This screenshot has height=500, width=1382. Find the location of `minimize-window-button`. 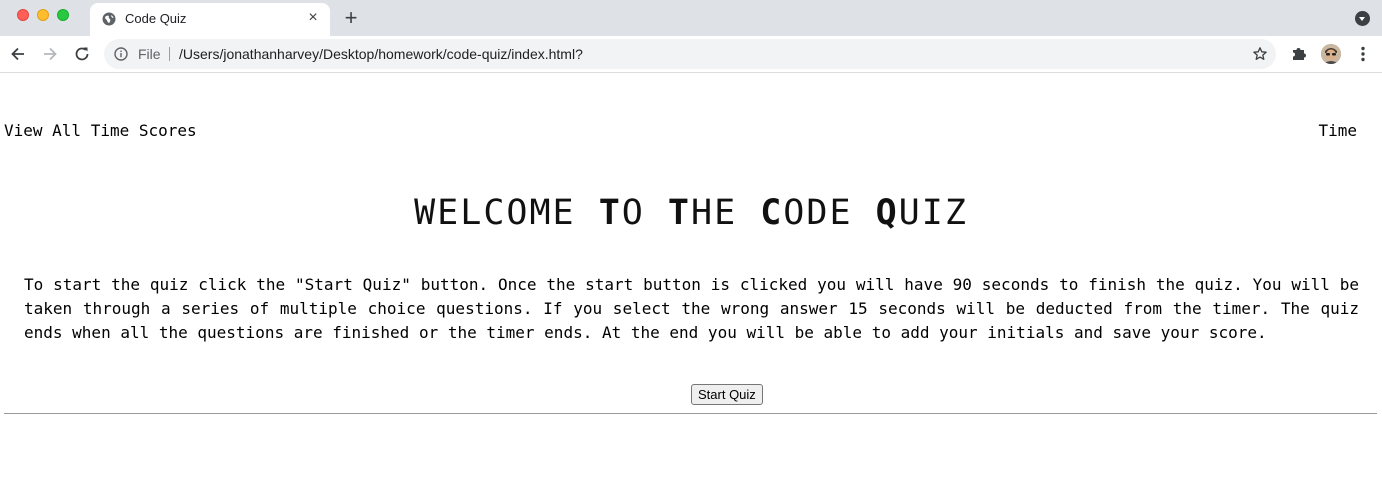

minimize-window-button is located at coordinates (43, 15).